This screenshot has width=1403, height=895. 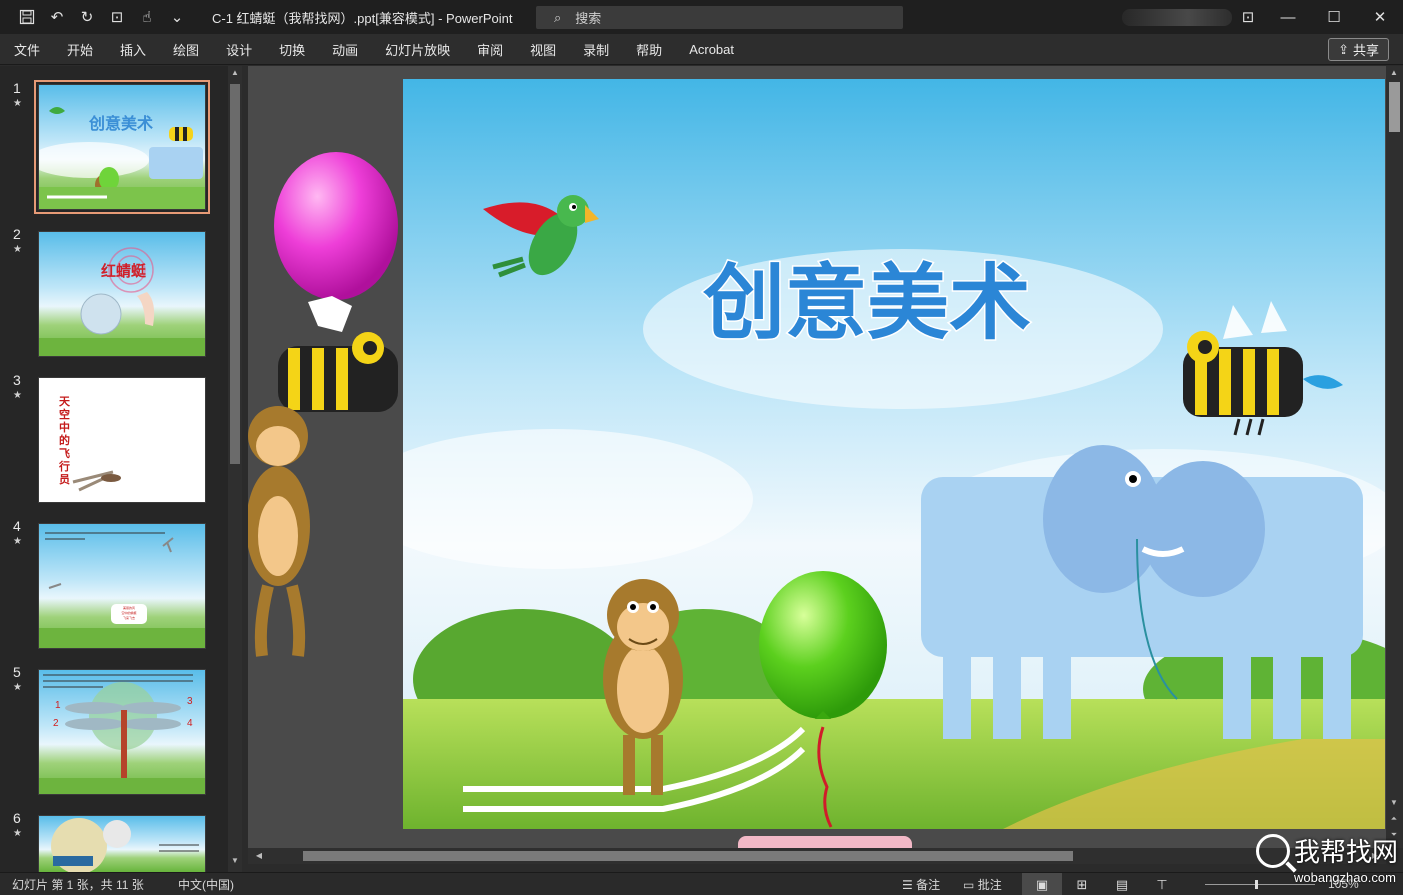 I want to click on redo-icon: ↻, so click(x=87, y=17).